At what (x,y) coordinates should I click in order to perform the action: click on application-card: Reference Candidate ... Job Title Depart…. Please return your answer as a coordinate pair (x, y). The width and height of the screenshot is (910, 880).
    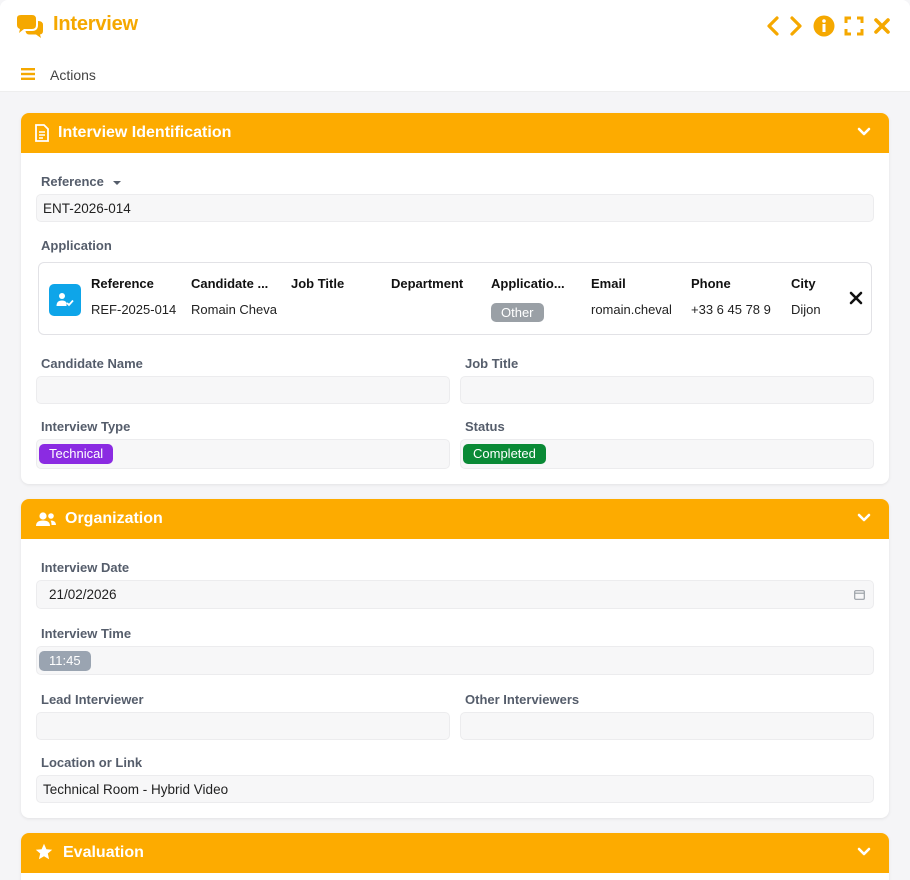
    Looking at the image, I should click on (455, 298).